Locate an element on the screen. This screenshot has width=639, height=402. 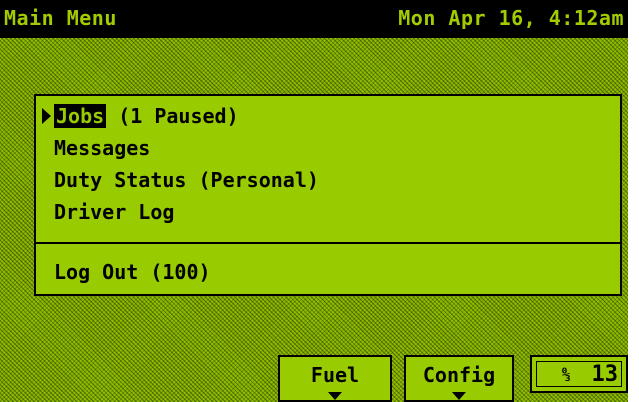
config-softkey: Config is located at coordinates (459, 378).